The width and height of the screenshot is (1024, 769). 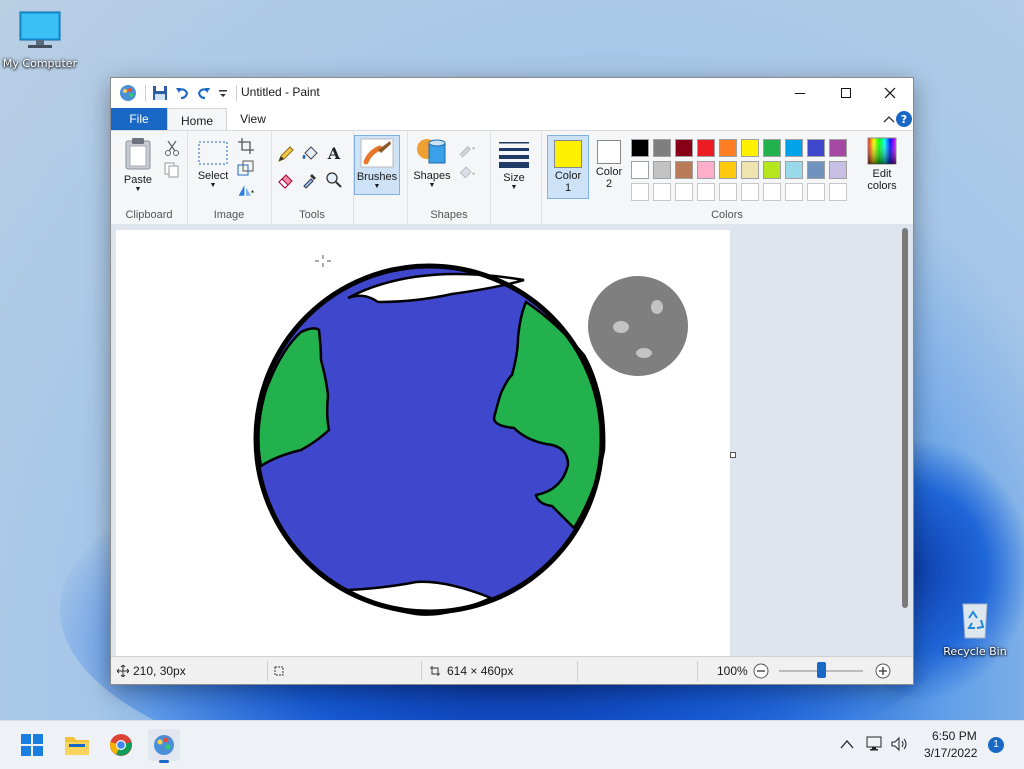 I want to click on minimize-ribbon-icon, so click(x=889, y=119).